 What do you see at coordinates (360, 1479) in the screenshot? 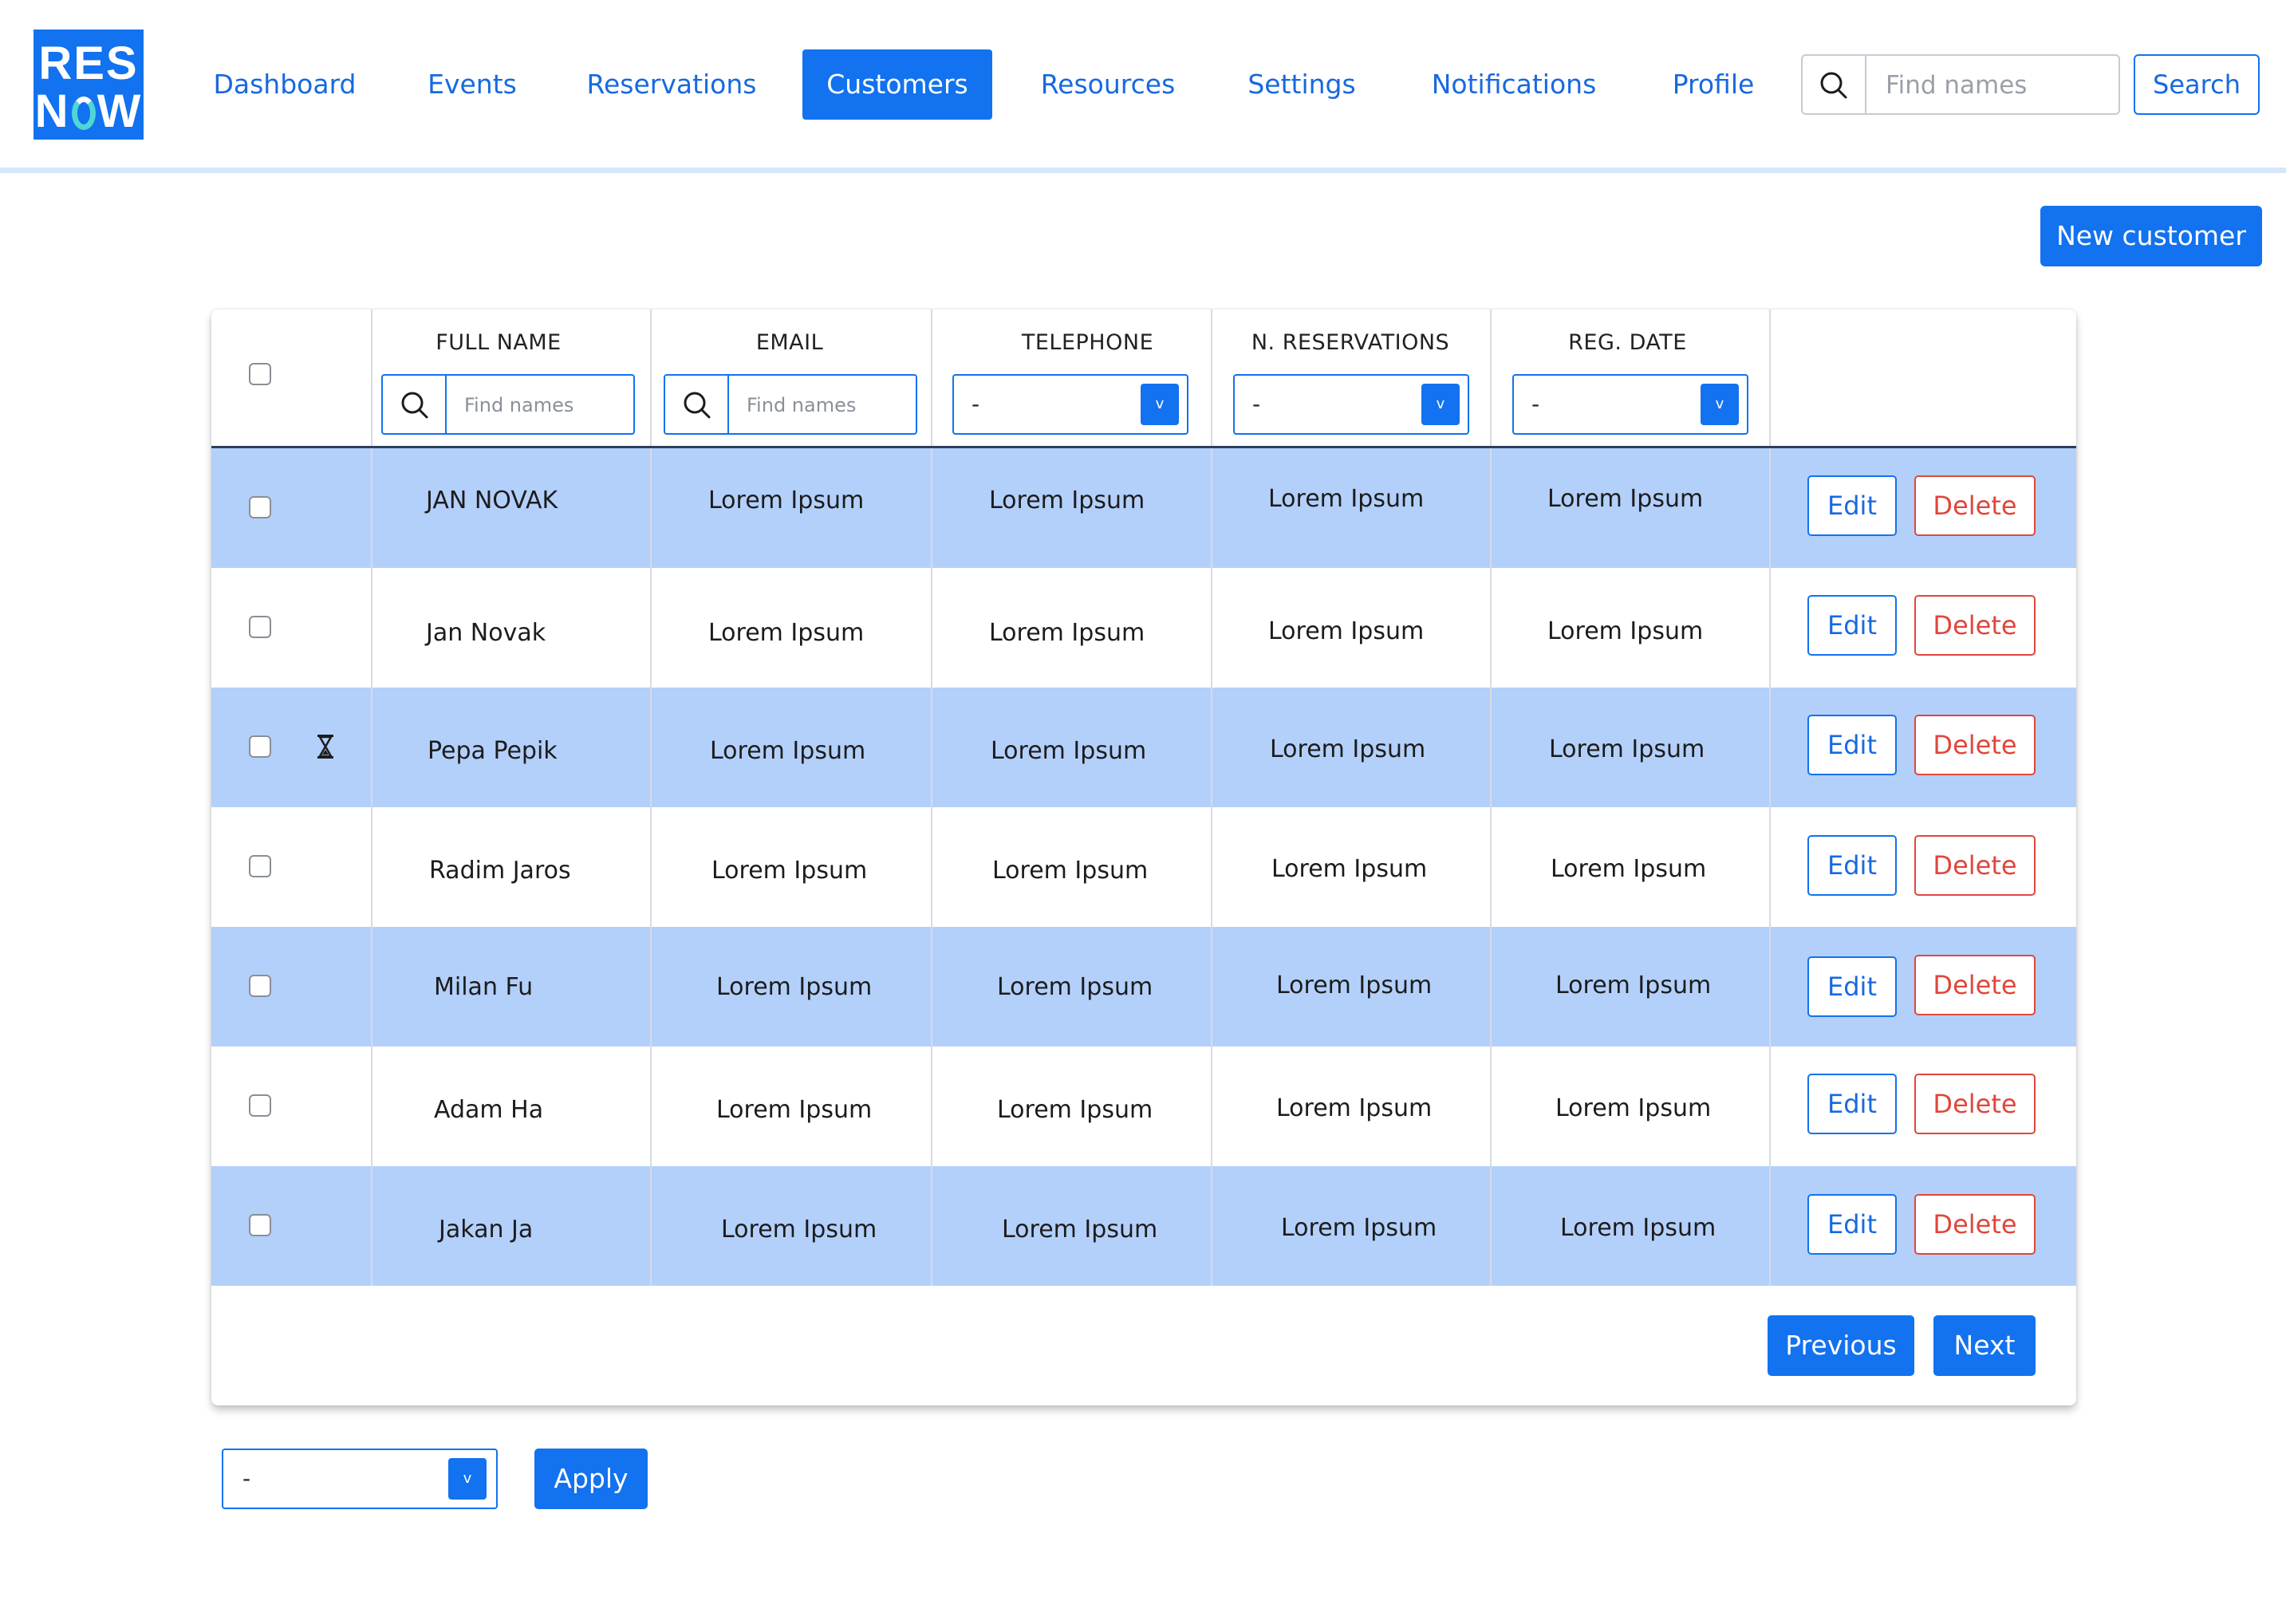
I see `bulk-action-select: - v` at bounding box center [360, 1479].